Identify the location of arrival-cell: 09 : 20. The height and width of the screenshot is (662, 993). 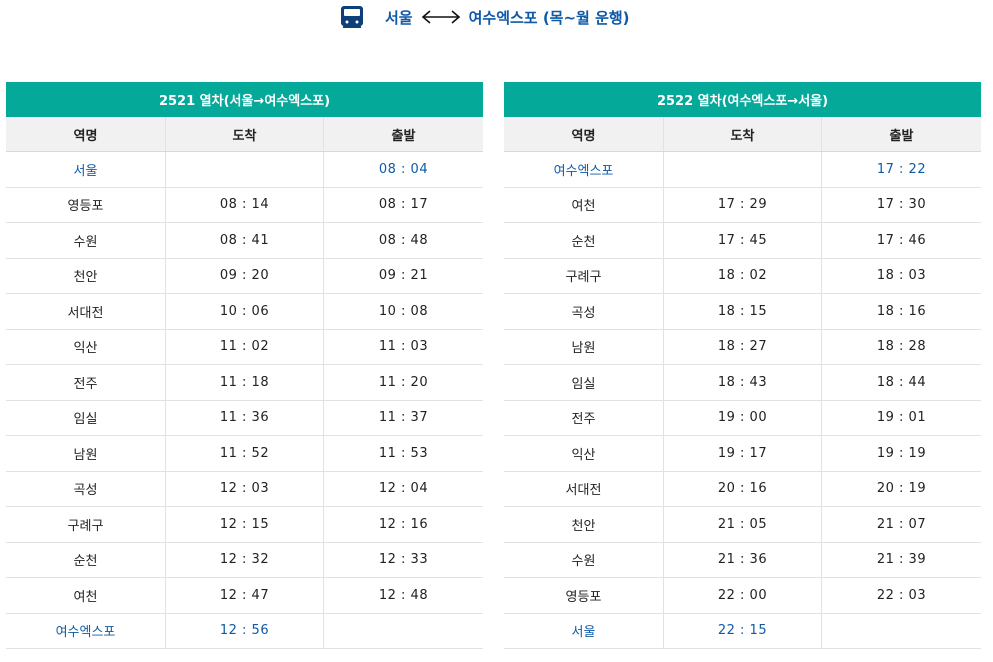
(245, 275).